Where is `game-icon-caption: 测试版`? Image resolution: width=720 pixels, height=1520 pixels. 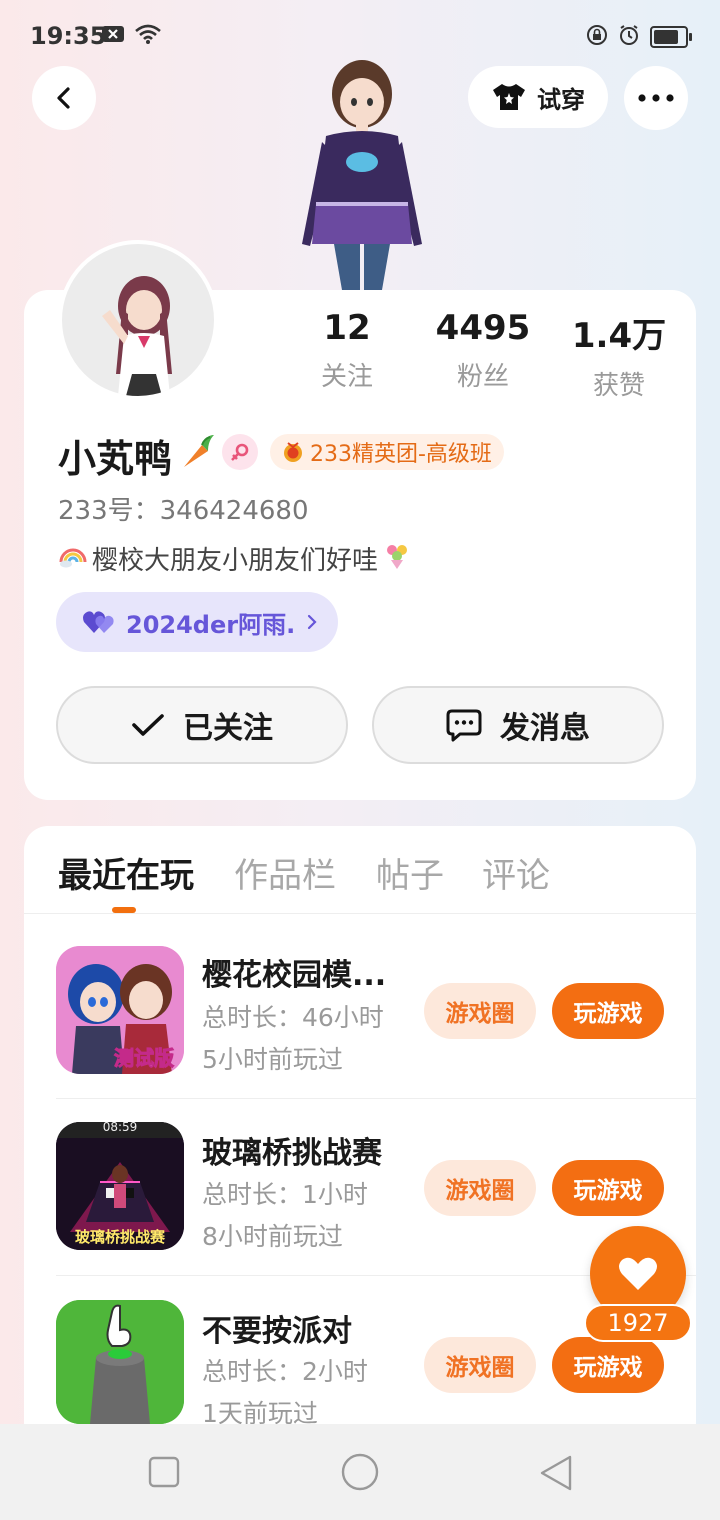 game-icon-caption: 测试版 is located at coordinates (144, 1058).